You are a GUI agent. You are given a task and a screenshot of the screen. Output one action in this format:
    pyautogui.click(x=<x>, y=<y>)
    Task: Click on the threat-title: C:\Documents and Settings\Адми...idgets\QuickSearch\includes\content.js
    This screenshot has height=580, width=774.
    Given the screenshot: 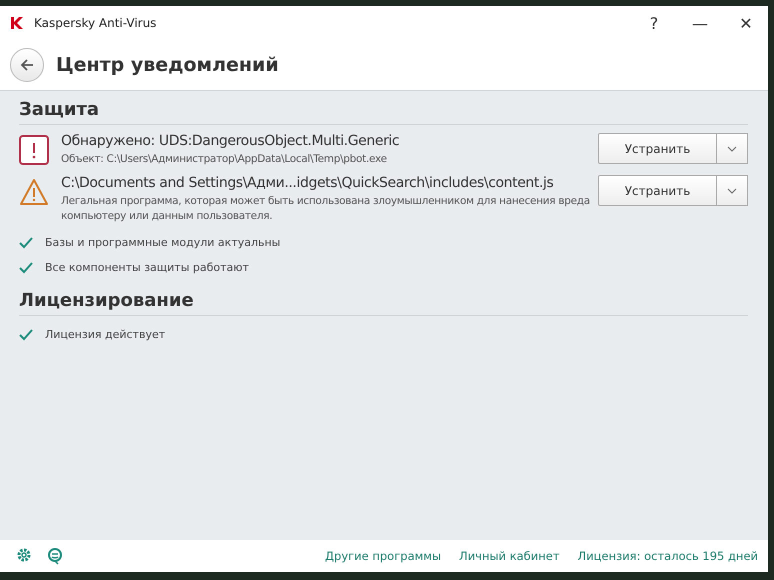 What is the action you would take?
    pyautogui.click(x=307, y=183)
    